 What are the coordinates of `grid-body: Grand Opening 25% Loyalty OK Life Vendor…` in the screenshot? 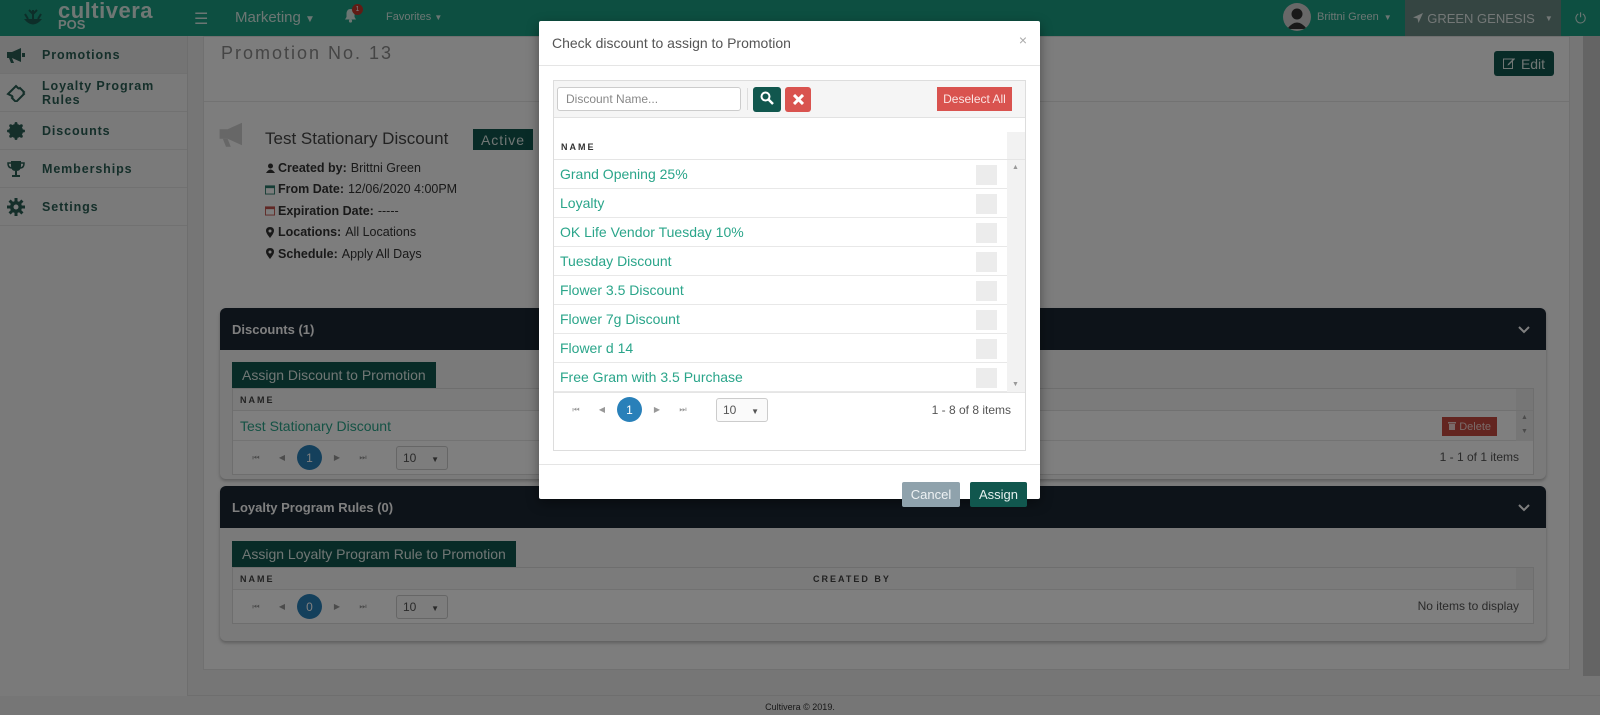 It's located at (789, 276).